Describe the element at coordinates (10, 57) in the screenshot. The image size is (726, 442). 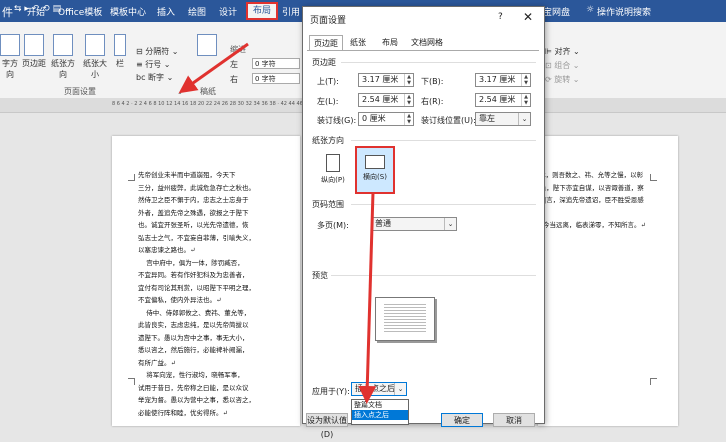
I see `text-direction-button: 字方向` at that location.